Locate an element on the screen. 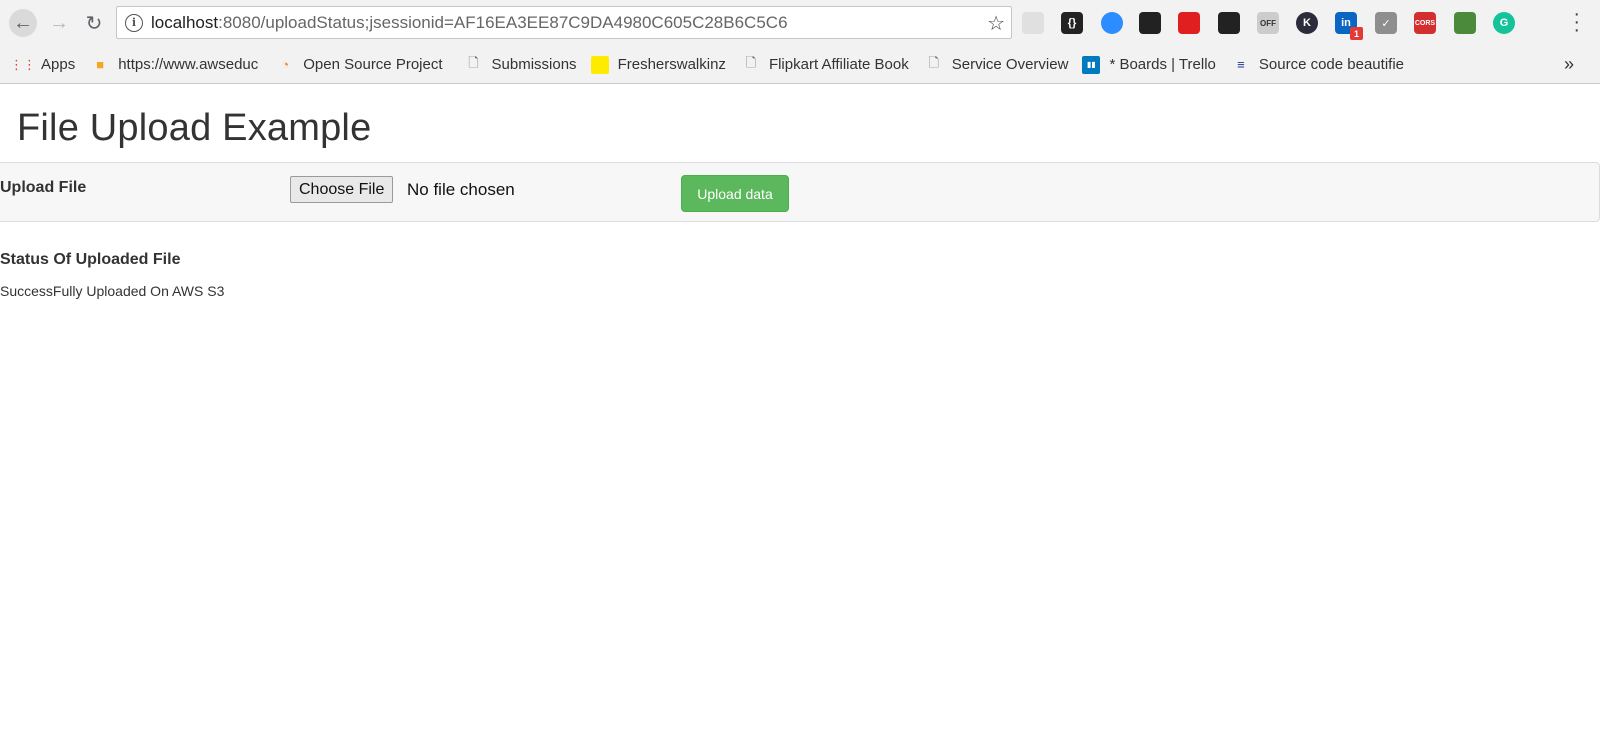  bookmarks-overflow-button: » is located at coordinates (1569, 64).